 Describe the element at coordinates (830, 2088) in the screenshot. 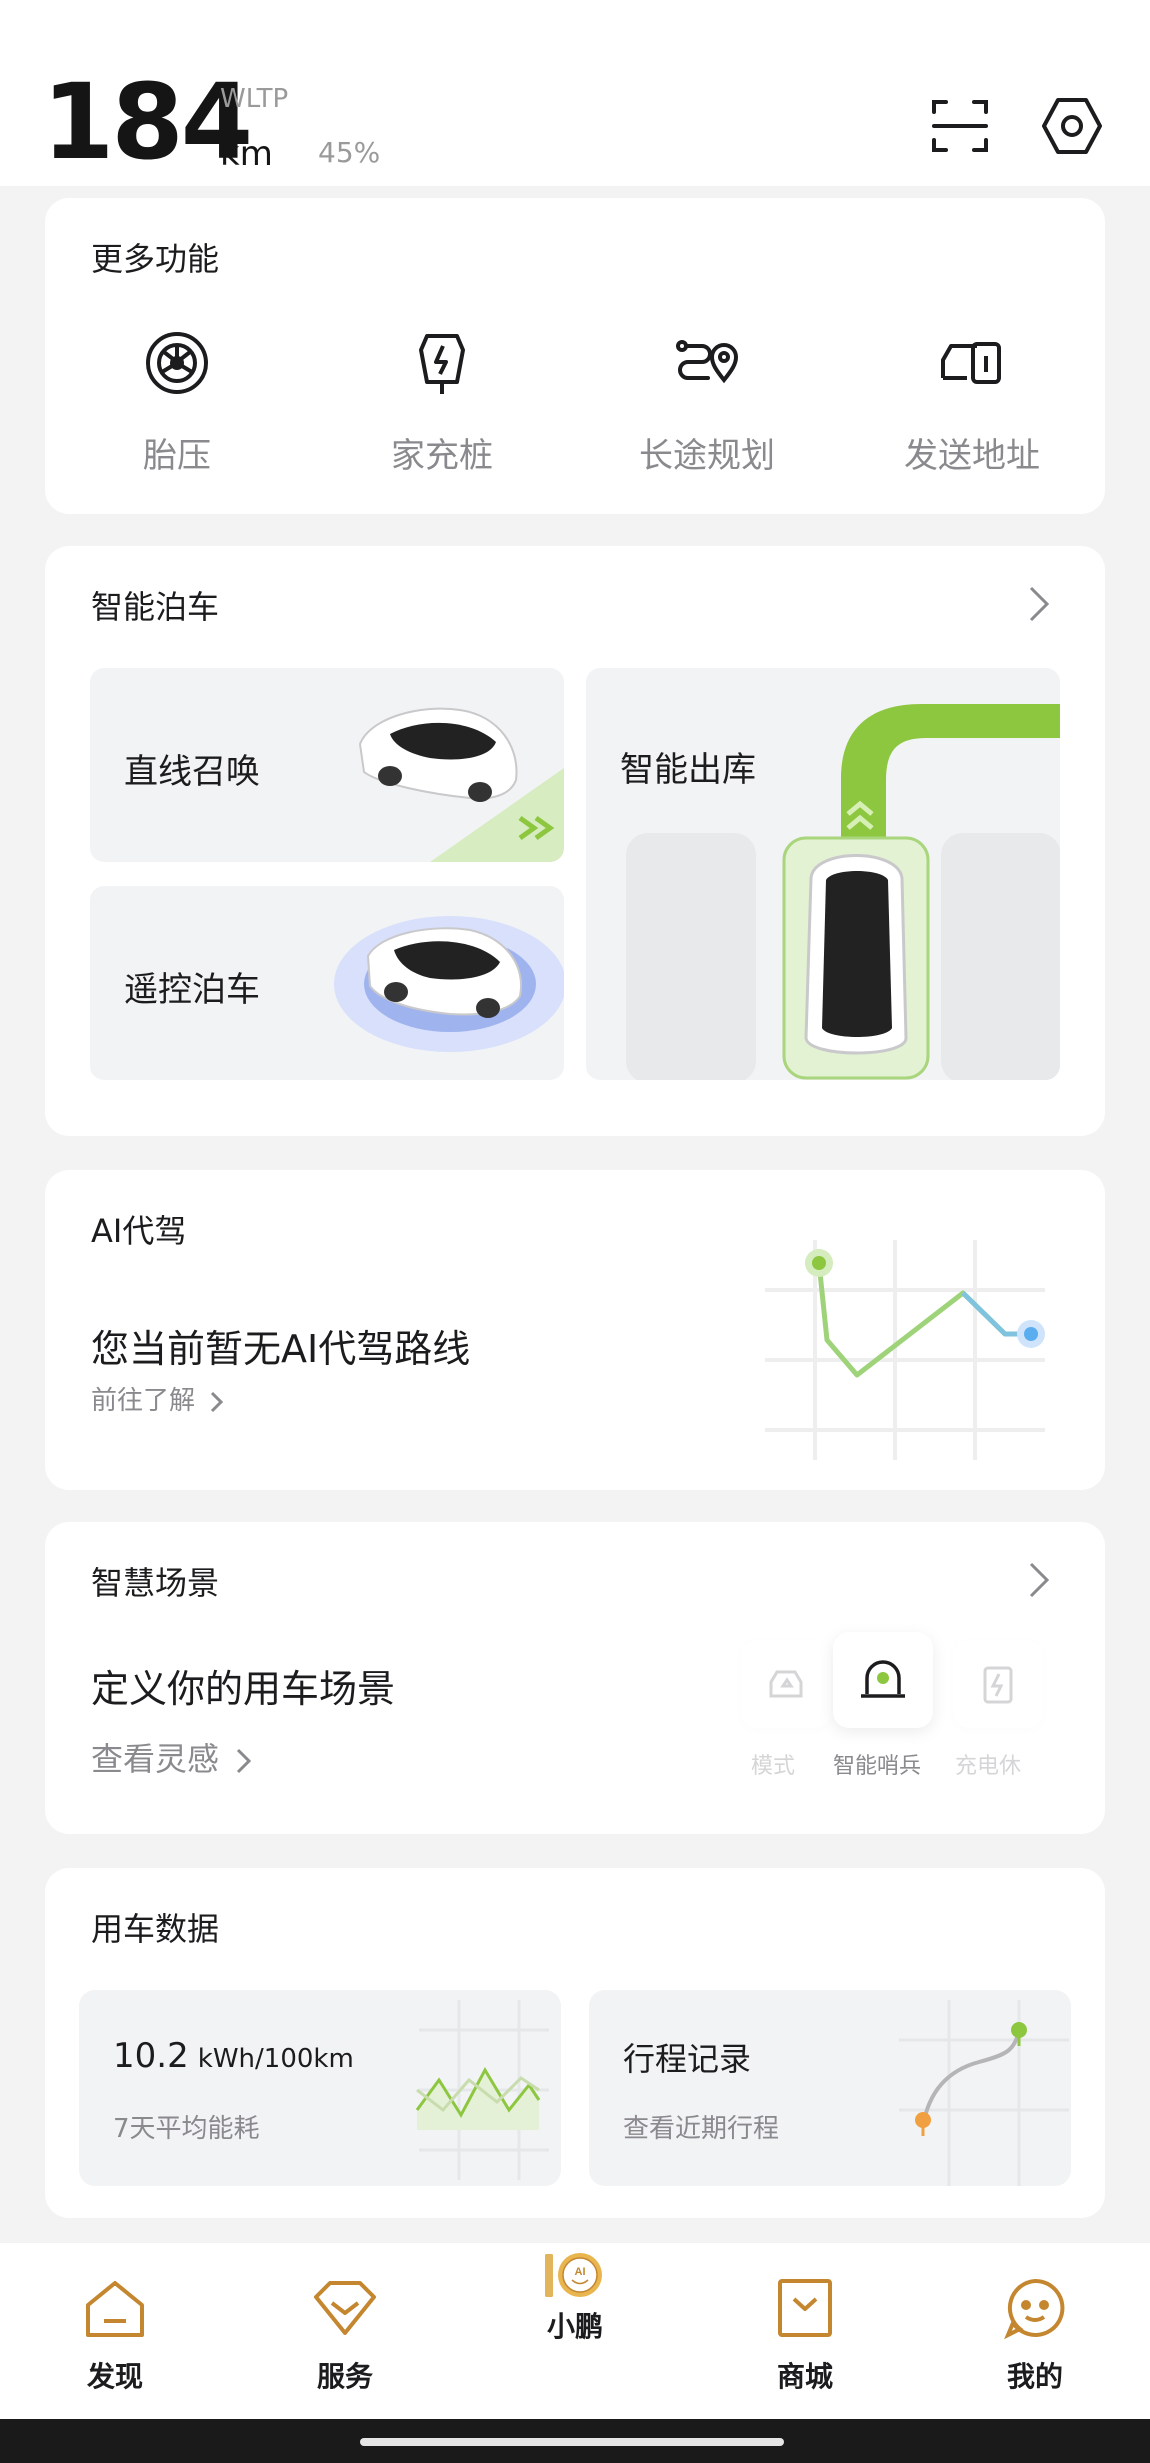

I see `trip-records-tile: 行程记录 查看近期行程` at that location.